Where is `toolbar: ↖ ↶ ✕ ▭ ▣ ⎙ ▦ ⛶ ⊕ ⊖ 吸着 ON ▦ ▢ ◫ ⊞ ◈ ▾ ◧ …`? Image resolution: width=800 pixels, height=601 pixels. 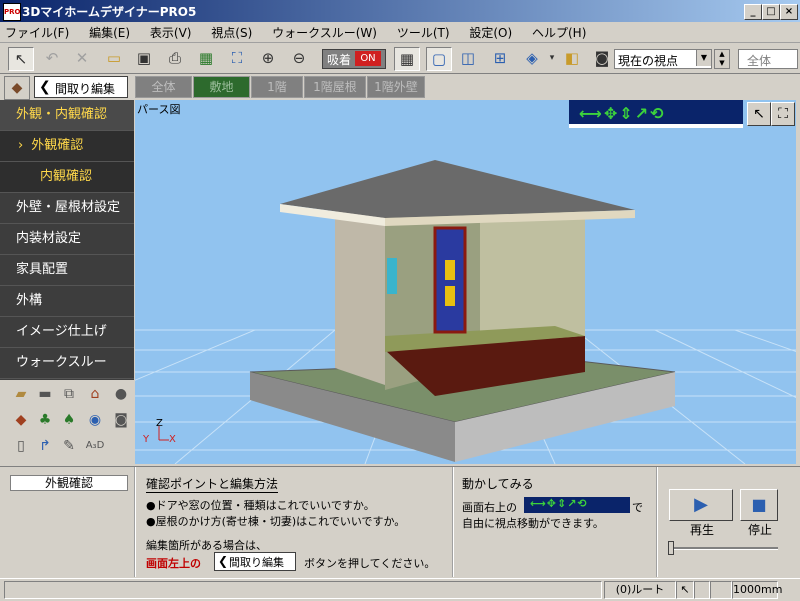
toolbar: ↖ ↶ ✕ ▭ ▣ ⎙ ▦ ⛶ ⊕ ⊖ 吸着 ON ▦ ▢ ◫ ⊞ ◈ ▾ ◧ … is located at coordinates (400, 58).